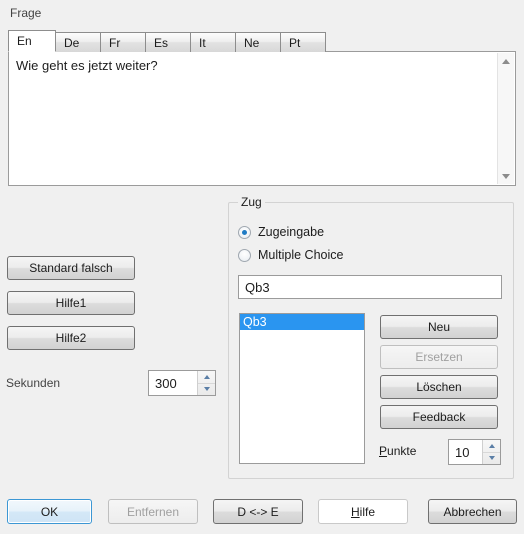 This screenshot has width=524, height=534. I want to click on radio-zugeingabe: Zugeingabe, so click(281, 232).